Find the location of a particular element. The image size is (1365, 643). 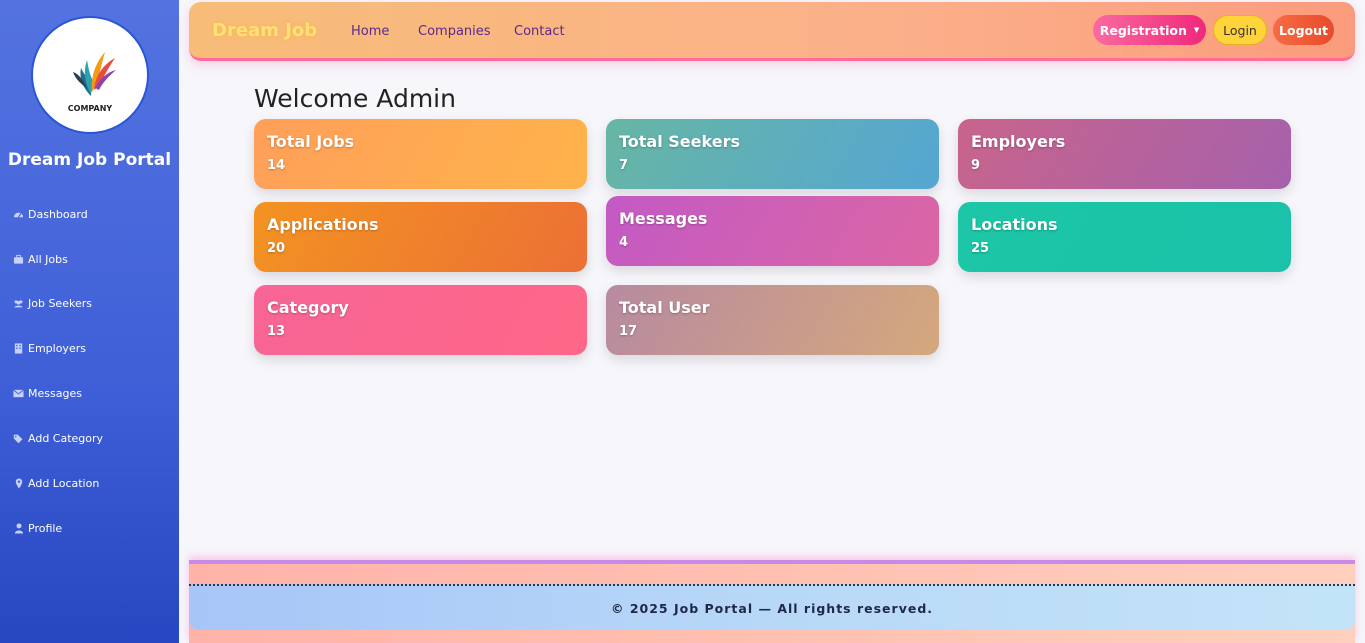

sidebar-item-messages: Messages is located at coordinates (47, 393).